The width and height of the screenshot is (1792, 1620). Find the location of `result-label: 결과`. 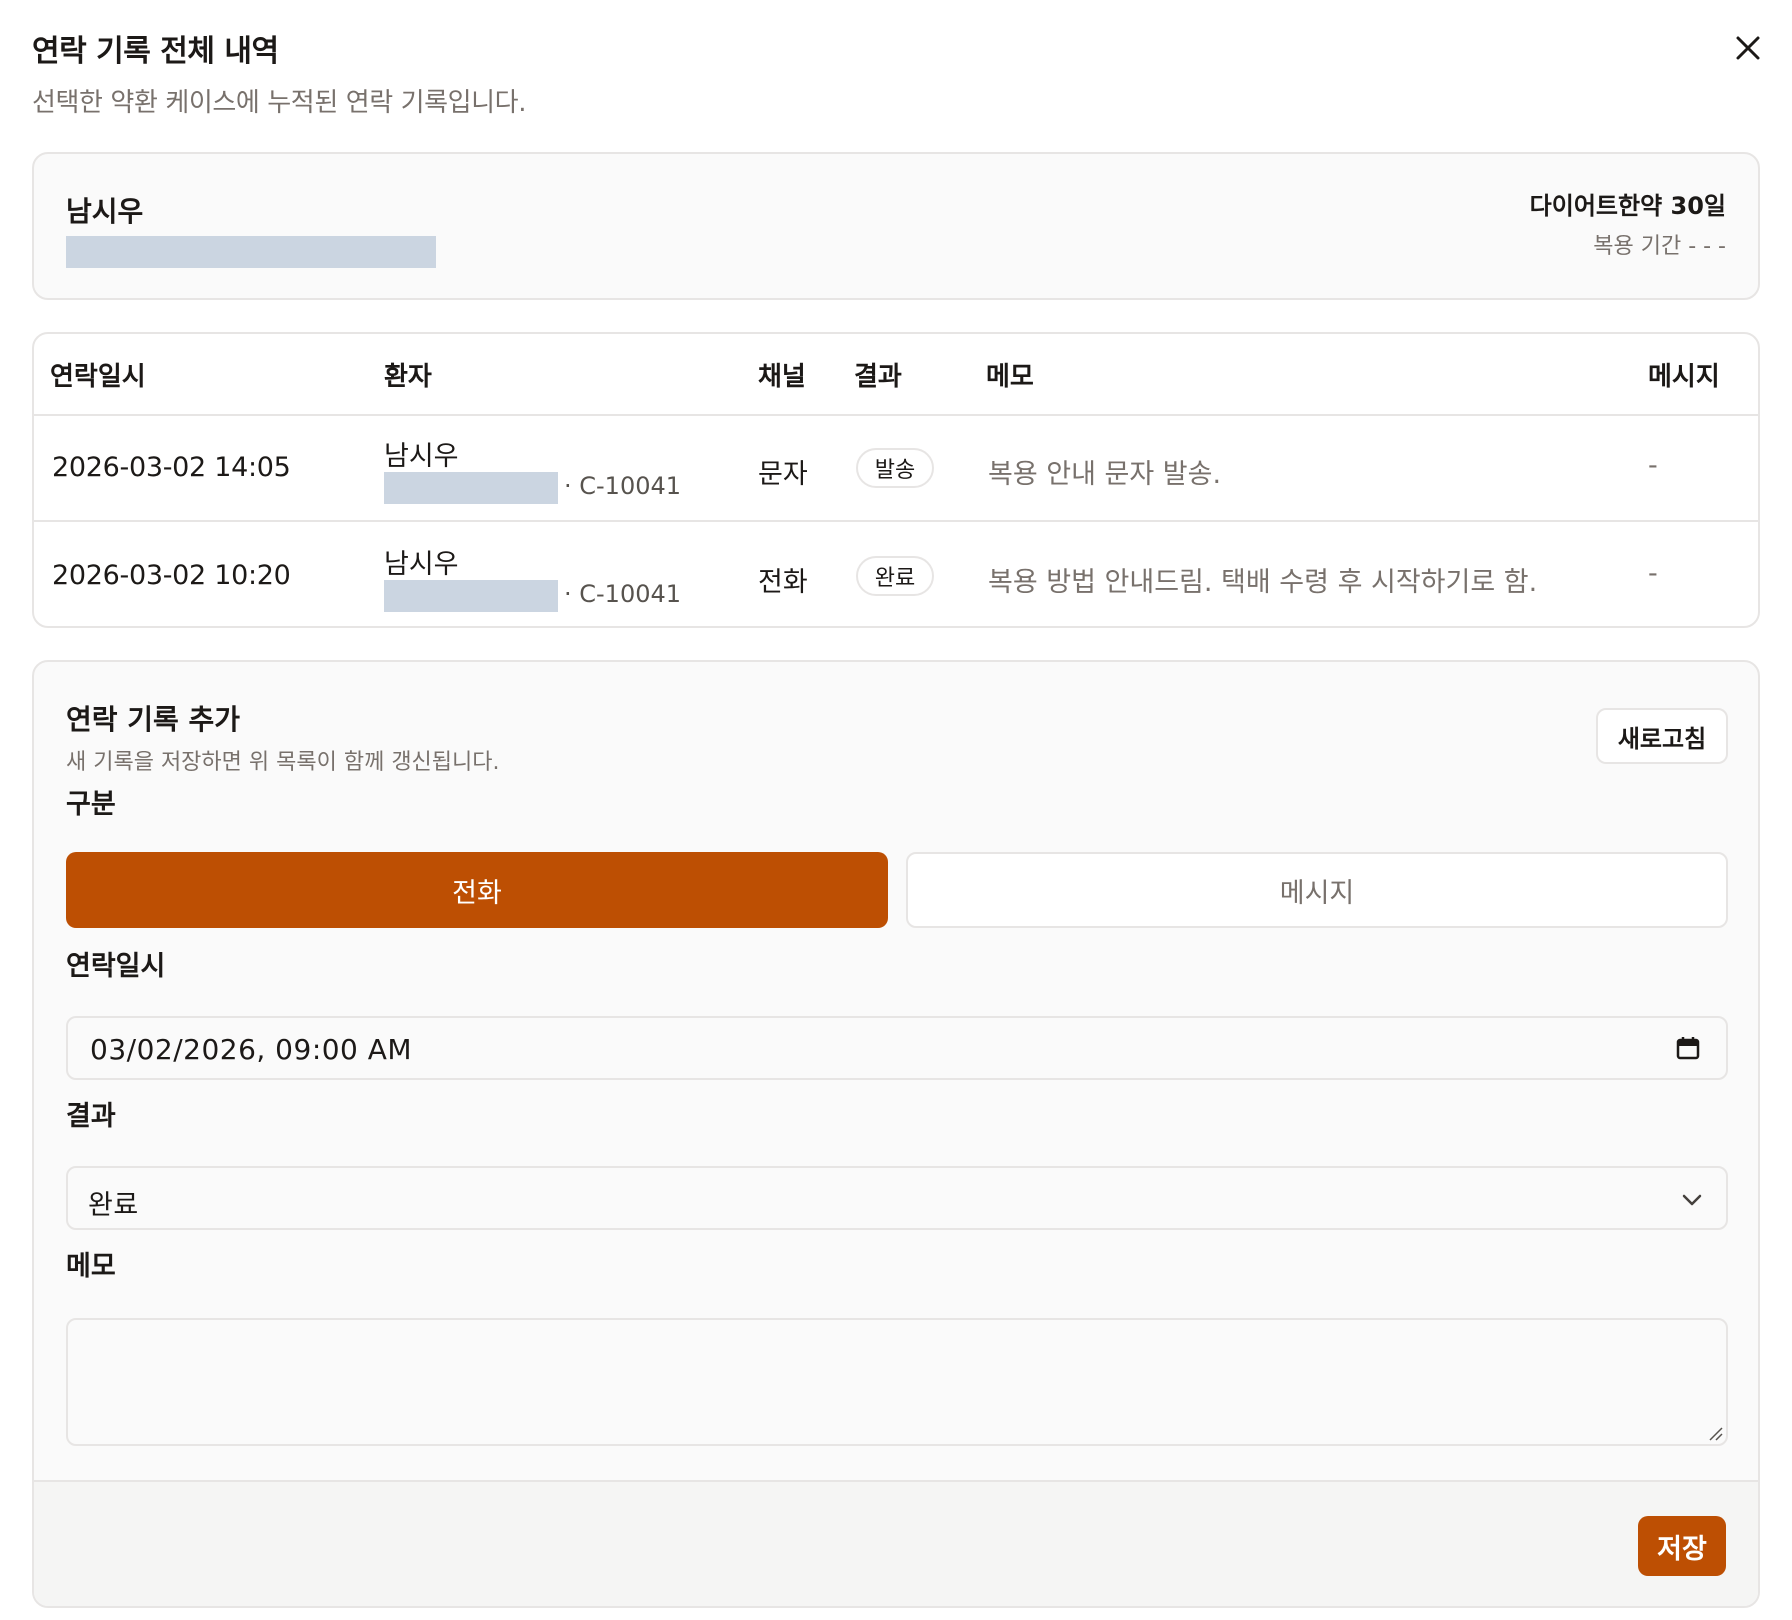

result-label: 결과 is located at coordinates (91, 1116).